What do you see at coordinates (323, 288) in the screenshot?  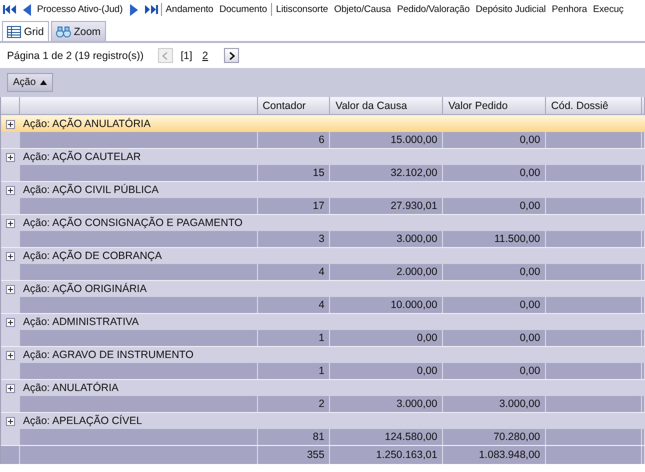 I see `group-header-row: Ação: AÇÃO ORIGINÁRIA` at bounding box center [323, 288].